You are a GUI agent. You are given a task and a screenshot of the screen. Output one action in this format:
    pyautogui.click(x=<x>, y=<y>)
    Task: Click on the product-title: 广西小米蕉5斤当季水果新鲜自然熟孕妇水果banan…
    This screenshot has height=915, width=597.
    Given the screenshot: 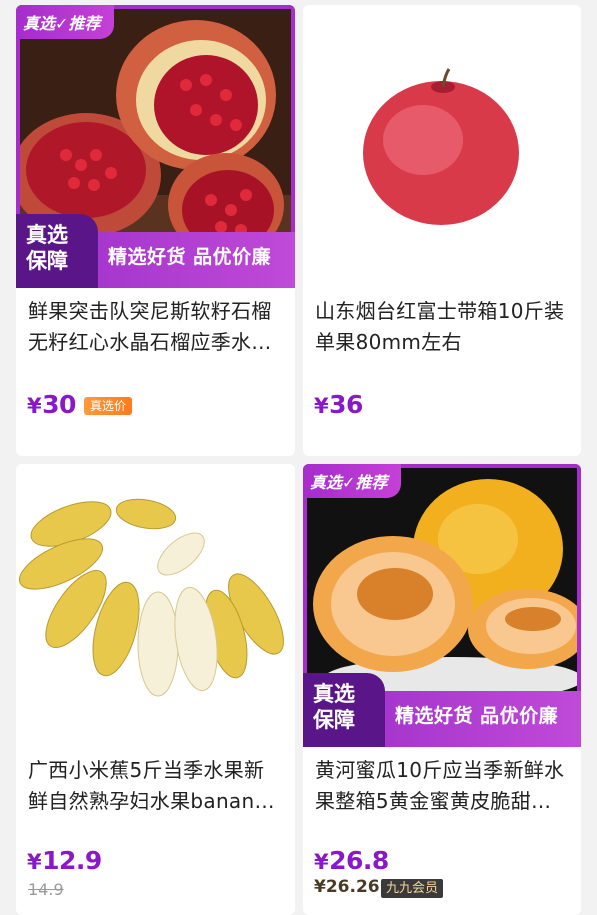 What is the action you would take?
    pyautogui.click(x=155, y=786)
    